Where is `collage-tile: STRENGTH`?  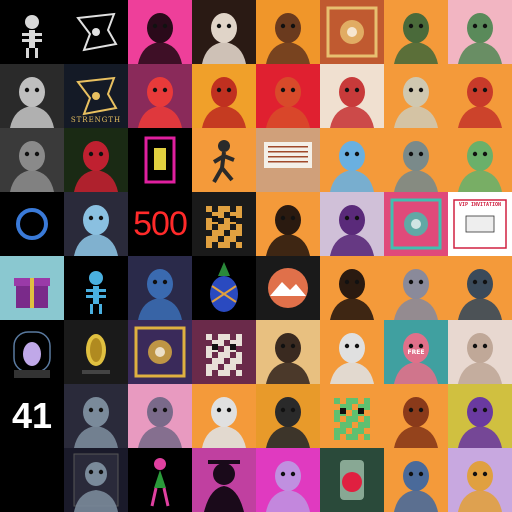 collage-tile: STRENGTH is located at coordinates (96, 96).